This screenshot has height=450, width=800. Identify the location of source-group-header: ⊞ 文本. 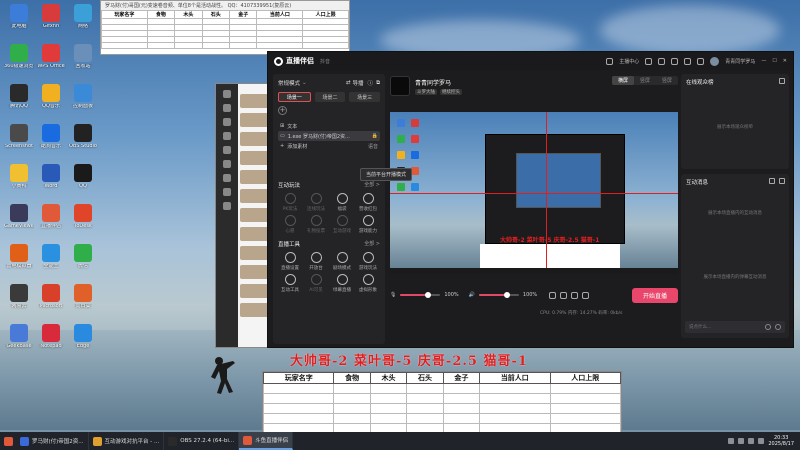
(329, 126).